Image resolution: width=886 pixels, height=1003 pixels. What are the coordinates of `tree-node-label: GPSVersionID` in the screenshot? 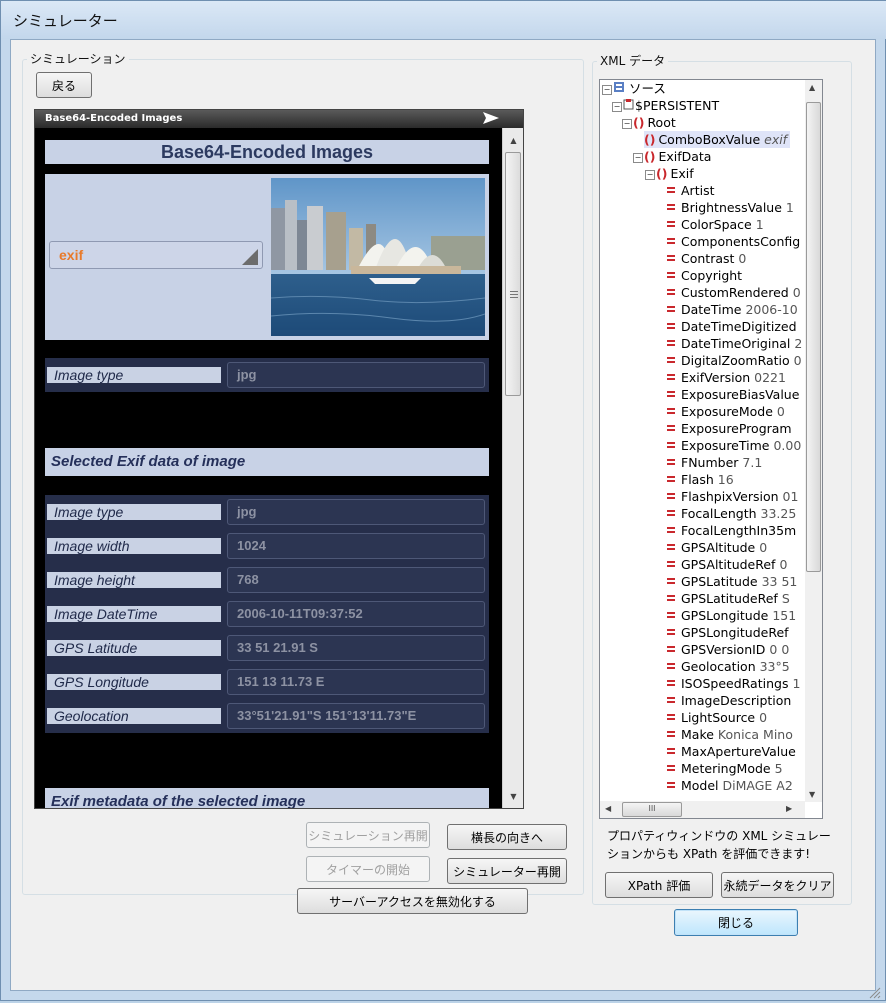 It's located at (723, 649).